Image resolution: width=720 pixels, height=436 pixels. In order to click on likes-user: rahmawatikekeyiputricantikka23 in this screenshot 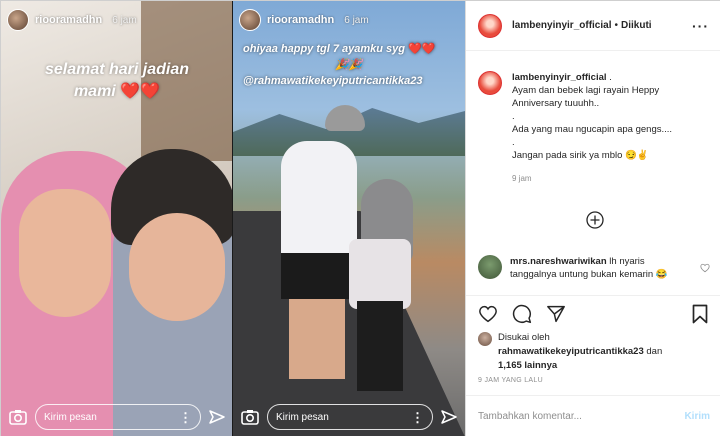, I will do `click(571, 351)`.